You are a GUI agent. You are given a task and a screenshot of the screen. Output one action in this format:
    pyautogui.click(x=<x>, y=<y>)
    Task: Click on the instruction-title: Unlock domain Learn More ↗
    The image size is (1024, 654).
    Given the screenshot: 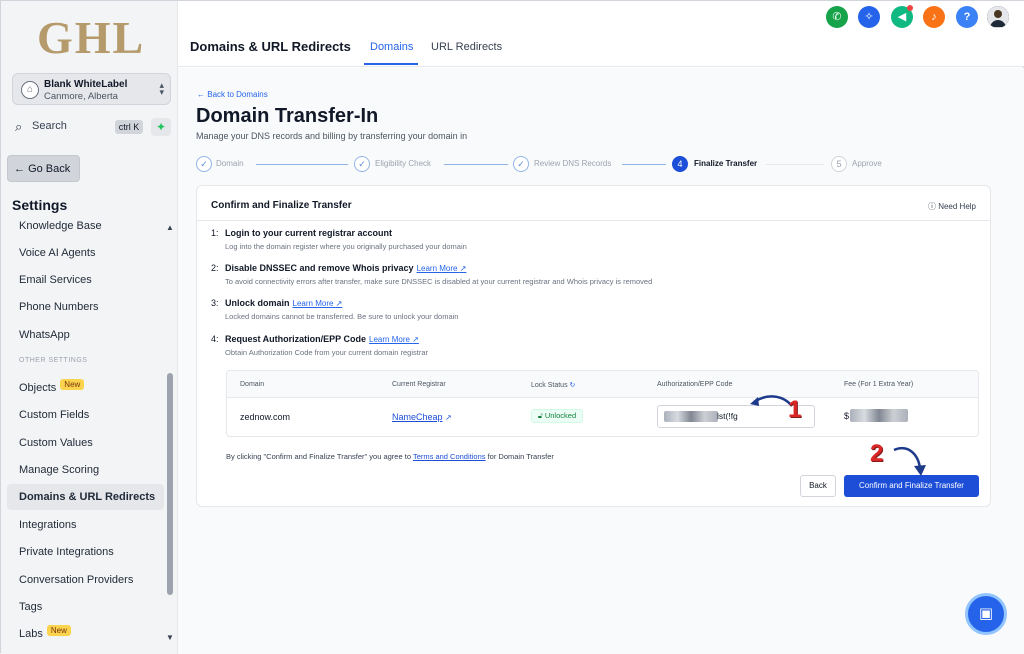 What is the action you would take?
    pyautogui.click(x=283, y=303)
    